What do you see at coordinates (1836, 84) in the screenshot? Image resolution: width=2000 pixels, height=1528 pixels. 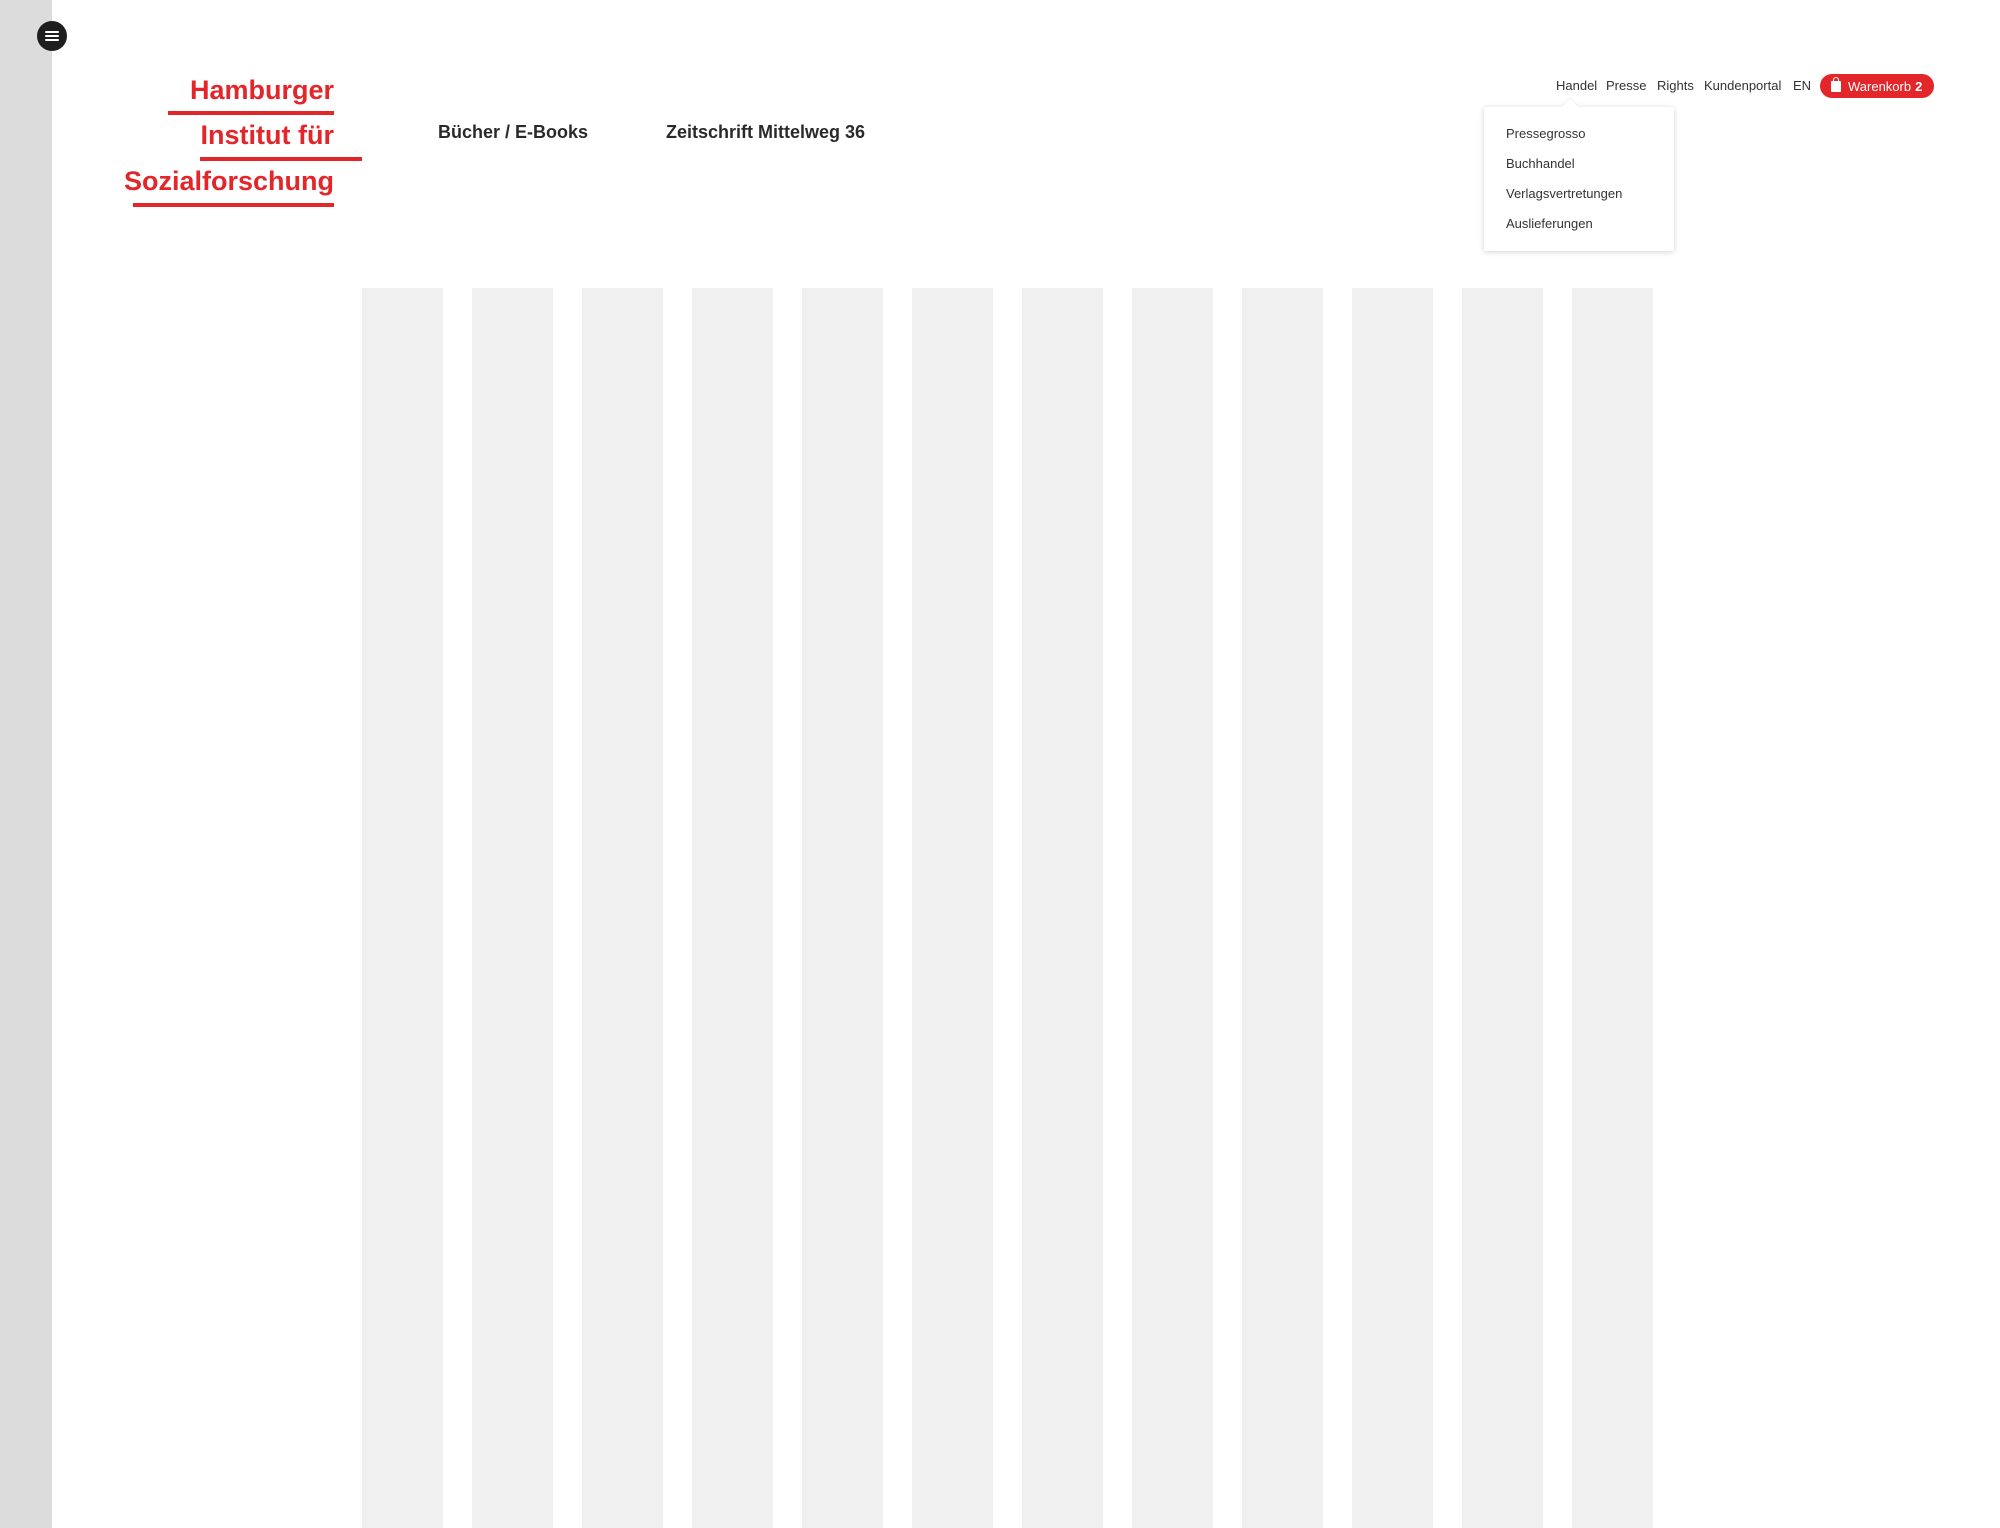 I see `shopping-bag-icon` at bounding box center [1836, 84].